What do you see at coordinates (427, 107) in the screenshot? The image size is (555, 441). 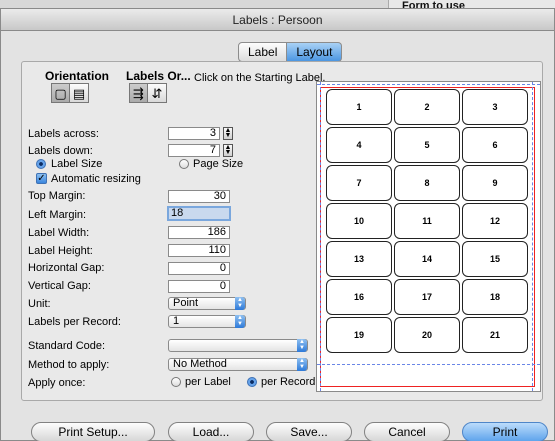 I see `label-cell: 2` at bounding box center [427, 107].